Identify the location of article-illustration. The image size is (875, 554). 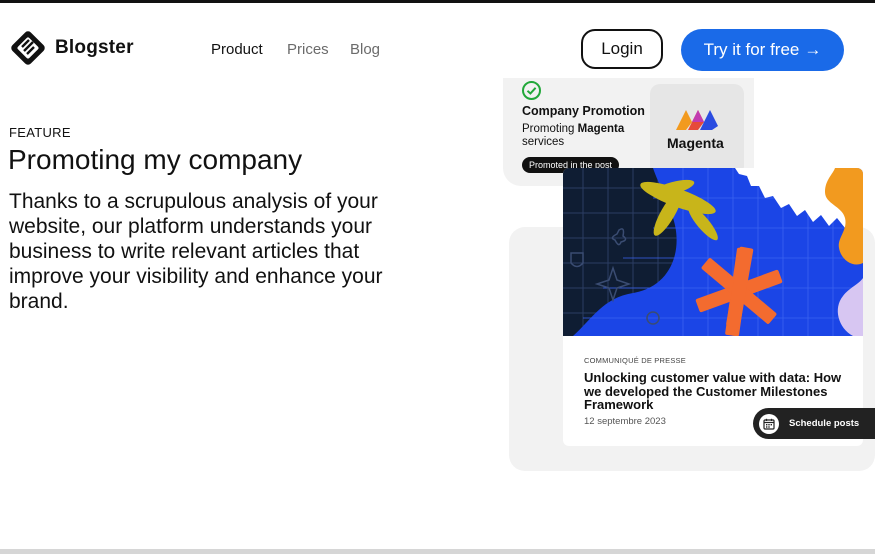
(713, 252).